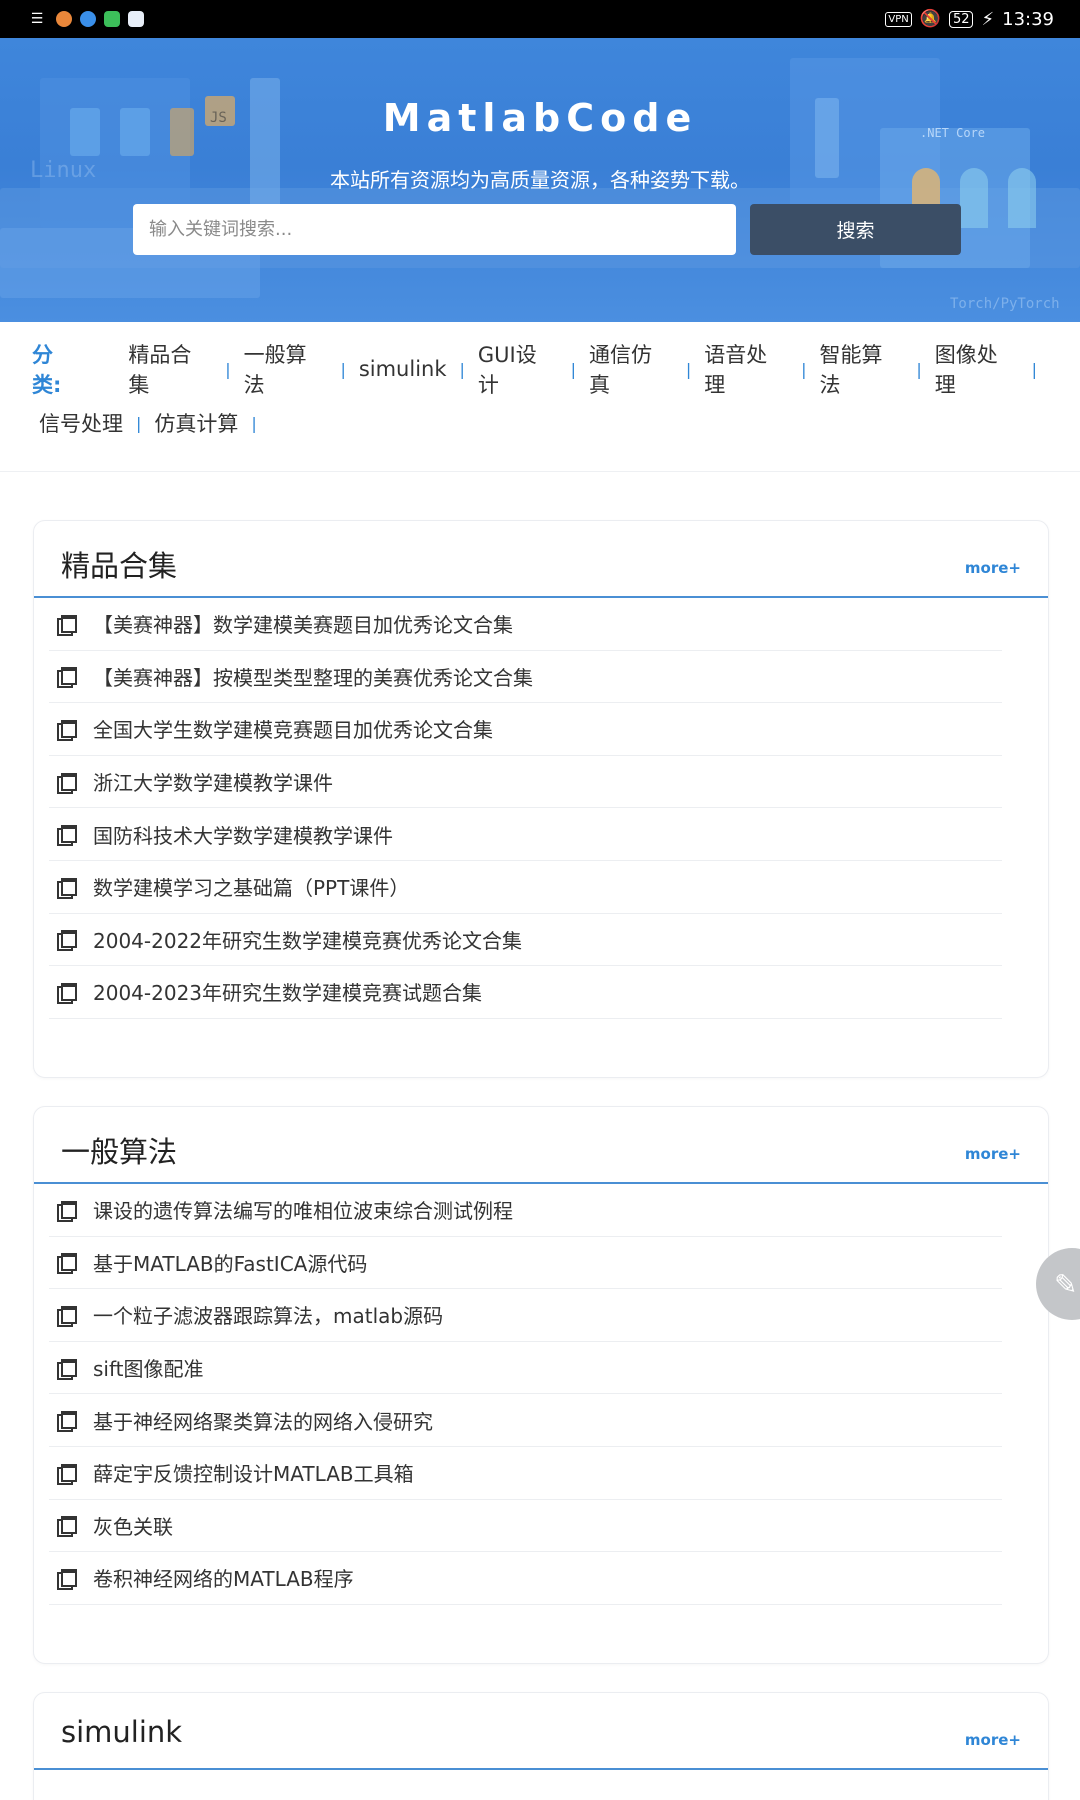 The image size is (1080, 1800). Describe the element at coordinates (288, 993) in the screenshot. I see `list-item-title: 2004-2023年研究生数学建模竞赛试题合集` at that location.